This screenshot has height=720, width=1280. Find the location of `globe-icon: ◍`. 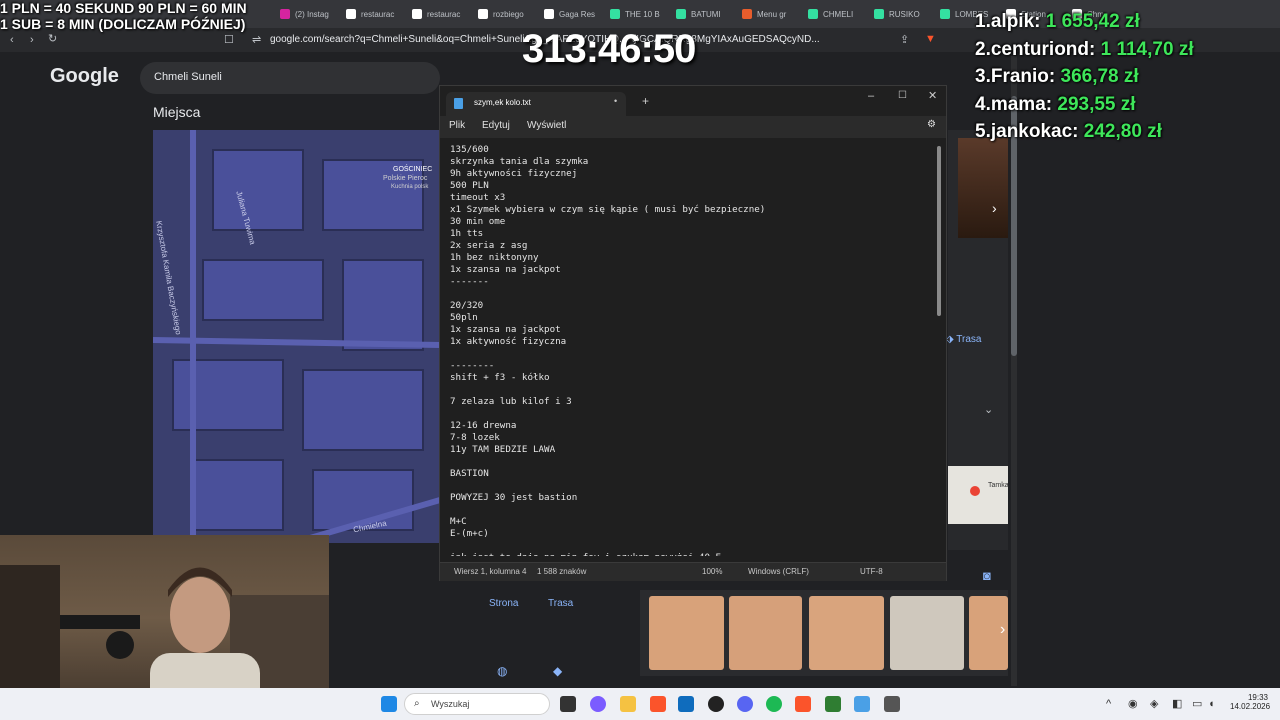

globe-icon: ◍ is located at coordinates (502, 671).